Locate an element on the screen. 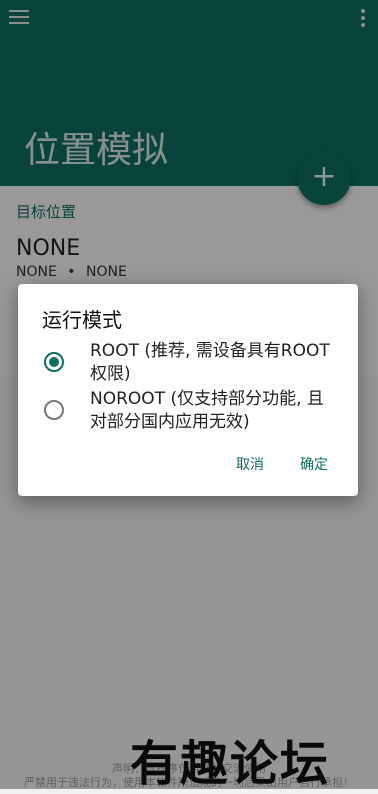 The image size is (378, 794). option-noroot: NOROOT (仅支持部分功能, 且对部分国内应用无效) is located at coordinates (188, 410).